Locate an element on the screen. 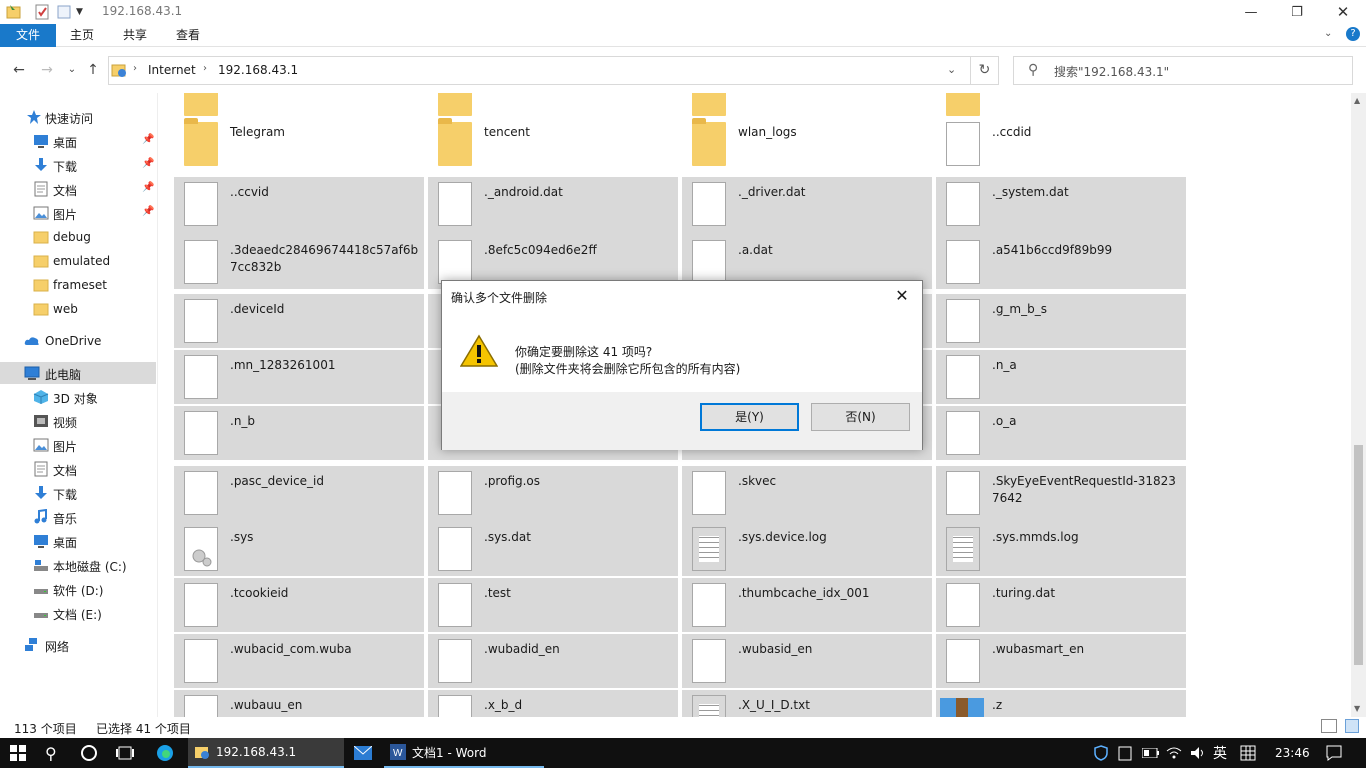  tab-file: 文件 is located at coordinates (28, 35).